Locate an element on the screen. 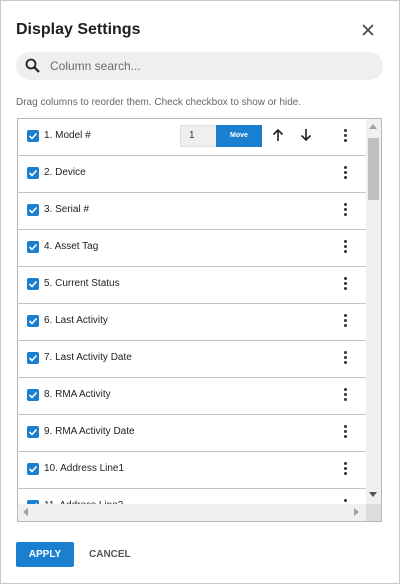 The height and width of the screenshot is (584, 400). column-label: 6. Last Activity is located at coordinates (76, 320).